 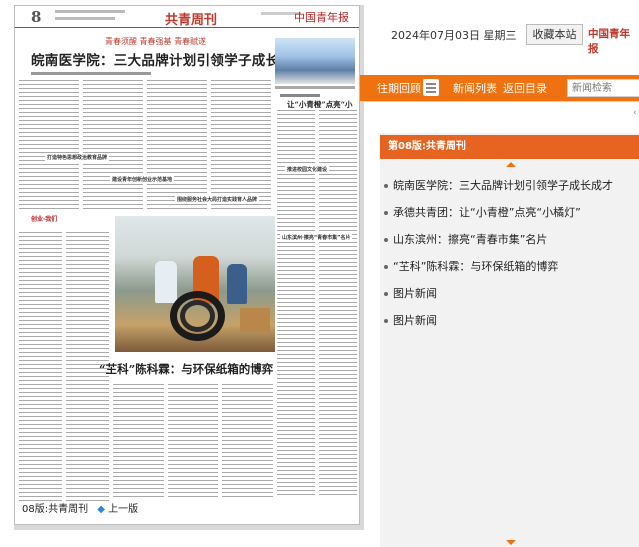 What do you see at coordinates (603, 88) in the screenshot?
I see `news-search-input` at bounding box center [603, 88].